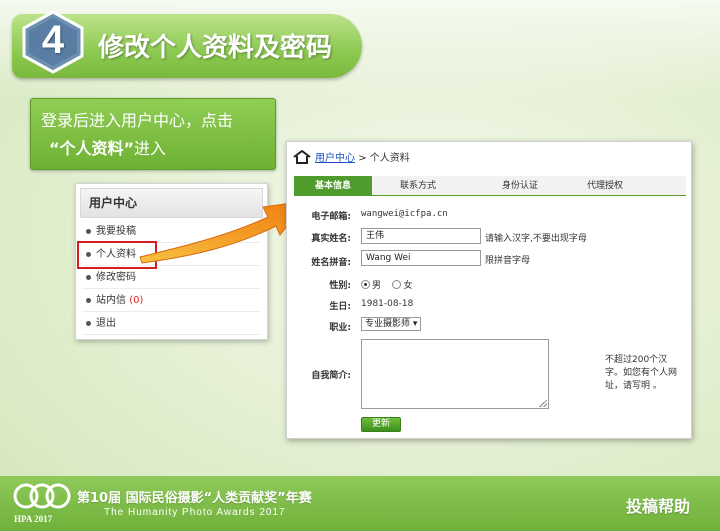 This screenshot has height=531, width=720. What do you see at coordinates (340, 328) in the screenshot?
I see `occupation-label: 职业:` at bounding box center [340, 328].